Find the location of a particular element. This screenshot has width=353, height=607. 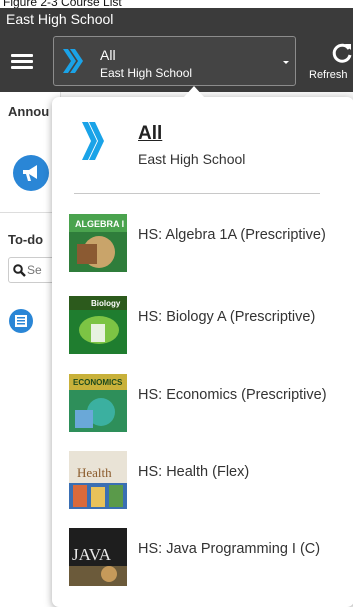

course-cover-image: ALGEBRA I is located at coordinates (98, 243).